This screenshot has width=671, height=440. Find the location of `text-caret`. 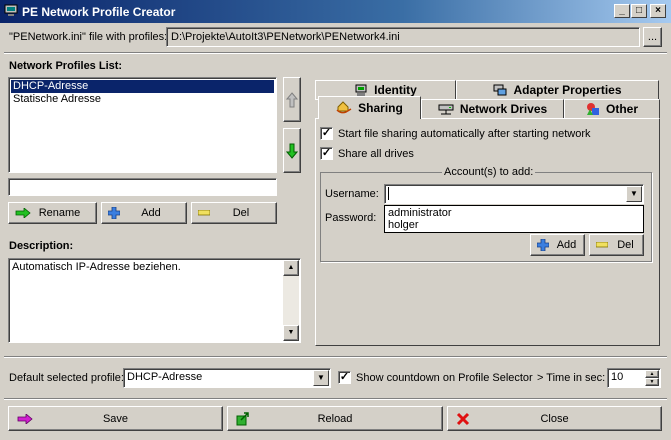

text-caret is located at coordinates (388, 193).